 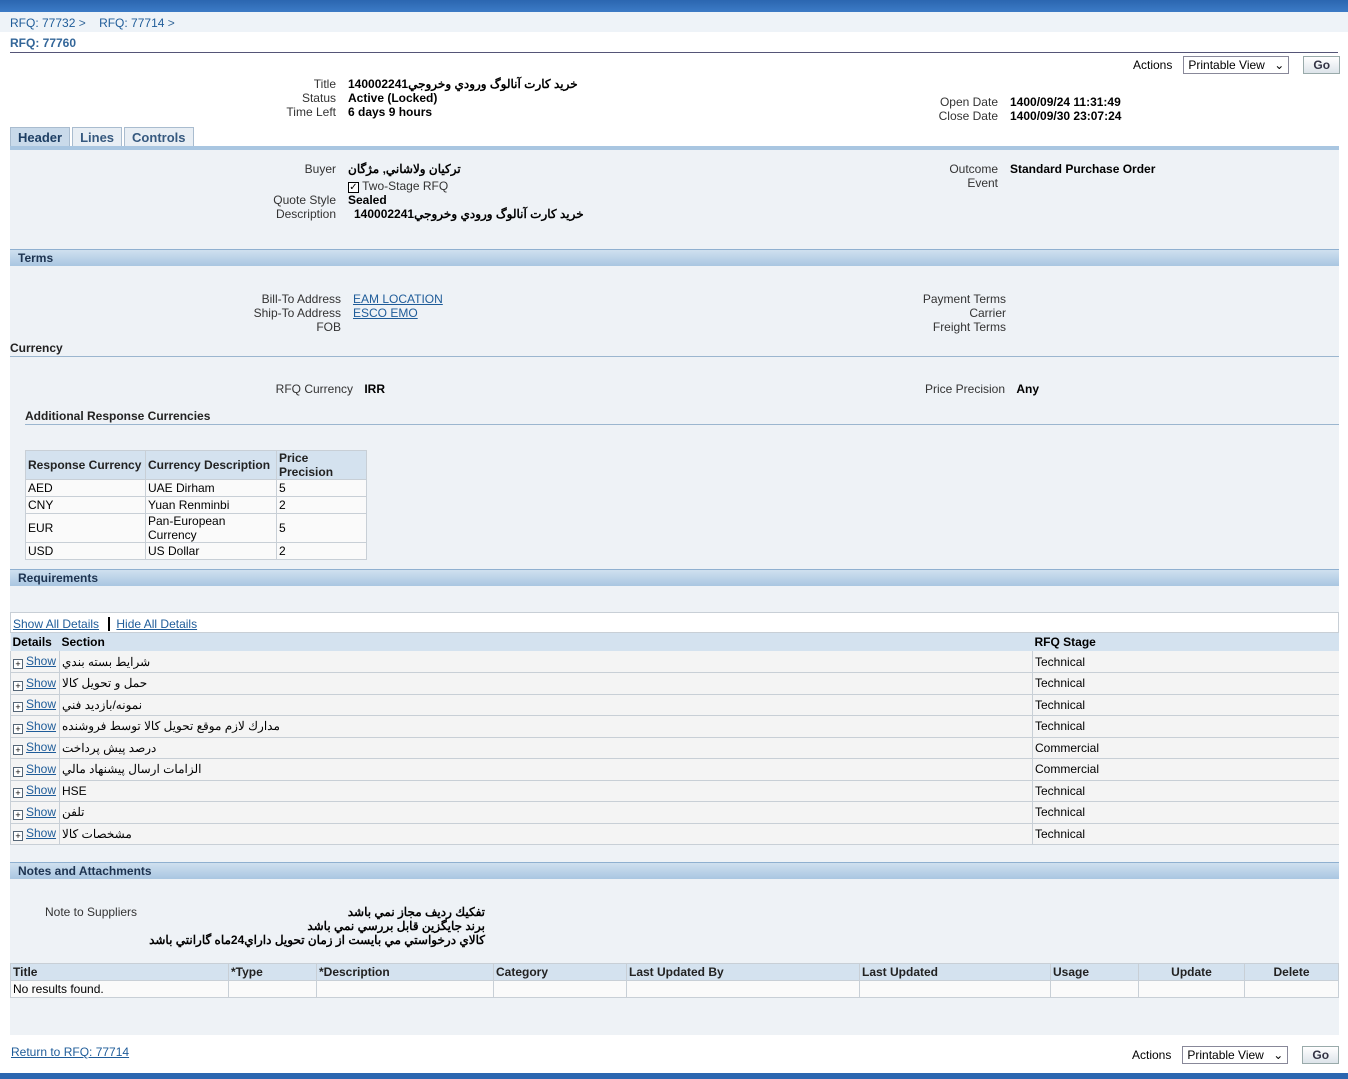 I want to click on notes-header: Notes and Attachments, so click(x=674, y=870).